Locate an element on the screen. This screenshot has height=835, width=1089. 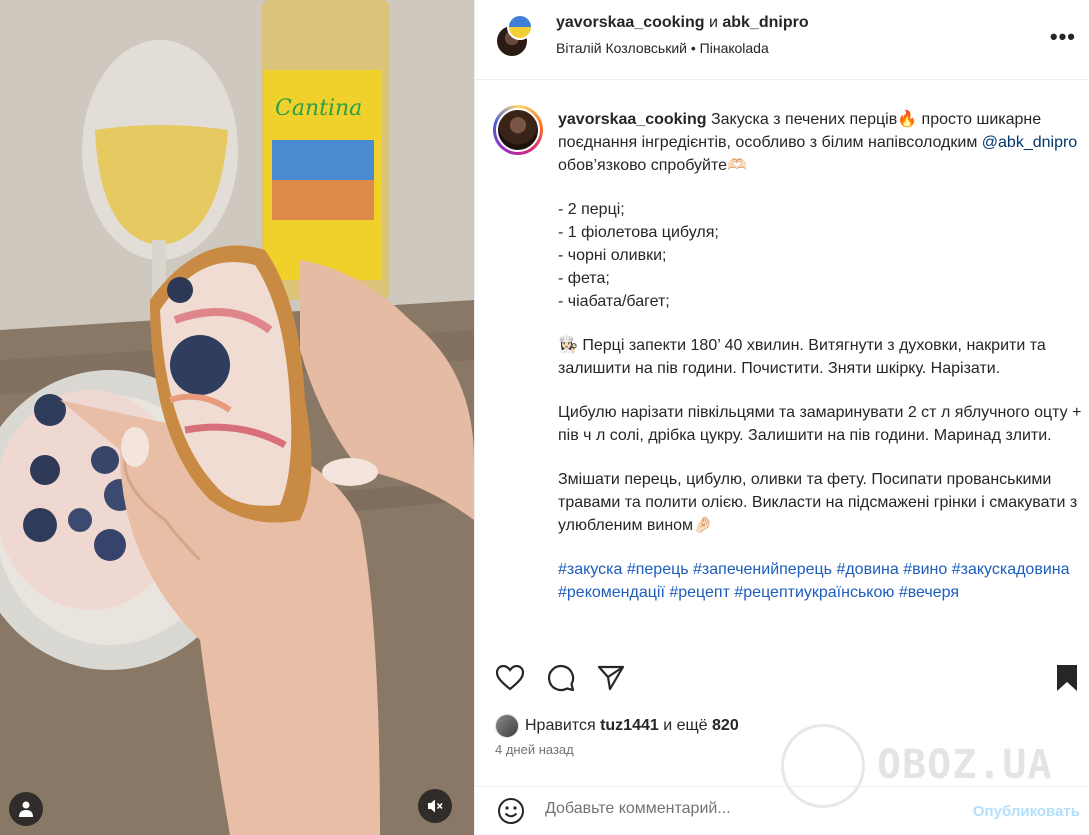
collab-avatars is located at coordinates (519, 39).